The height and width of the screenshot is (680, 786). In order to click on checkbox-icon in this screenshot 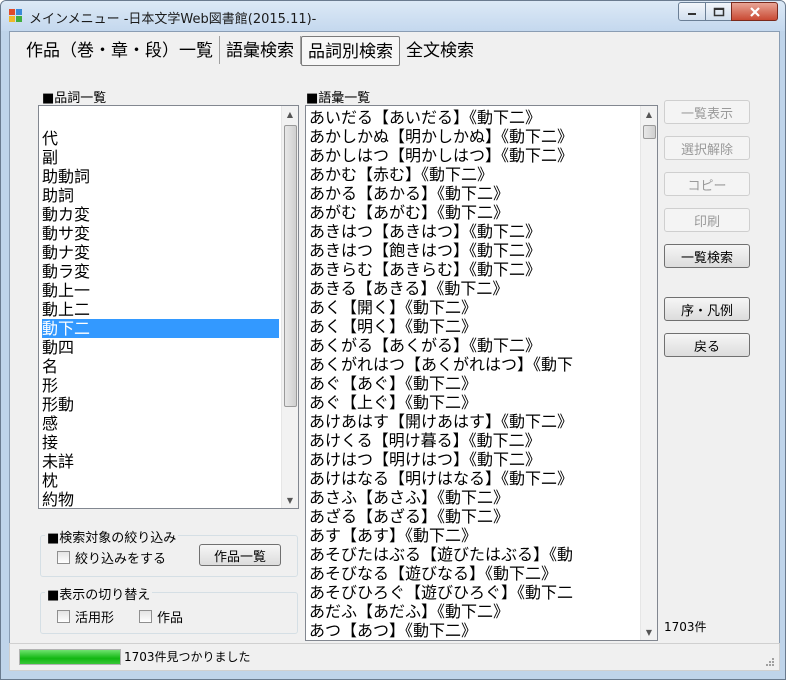, I will do `click(145, 616)`.